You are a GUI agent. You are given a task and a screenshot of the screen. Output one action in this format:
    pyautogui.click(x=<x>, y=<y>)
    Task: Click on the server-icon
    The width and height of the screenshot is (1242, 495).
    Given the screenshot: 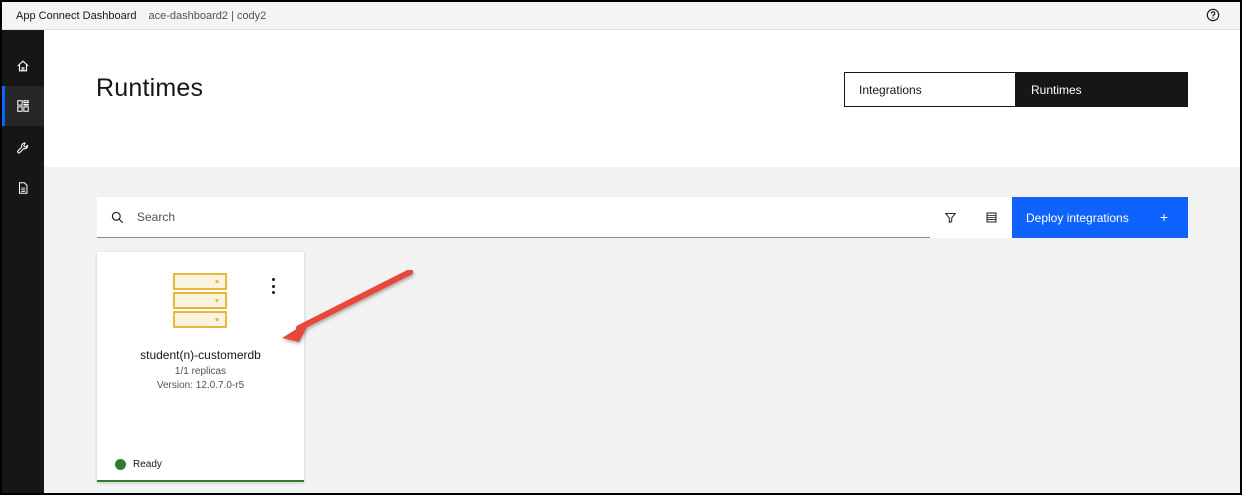 What is the action you would take?
    pyautogui.click(x=200, y=300)
    